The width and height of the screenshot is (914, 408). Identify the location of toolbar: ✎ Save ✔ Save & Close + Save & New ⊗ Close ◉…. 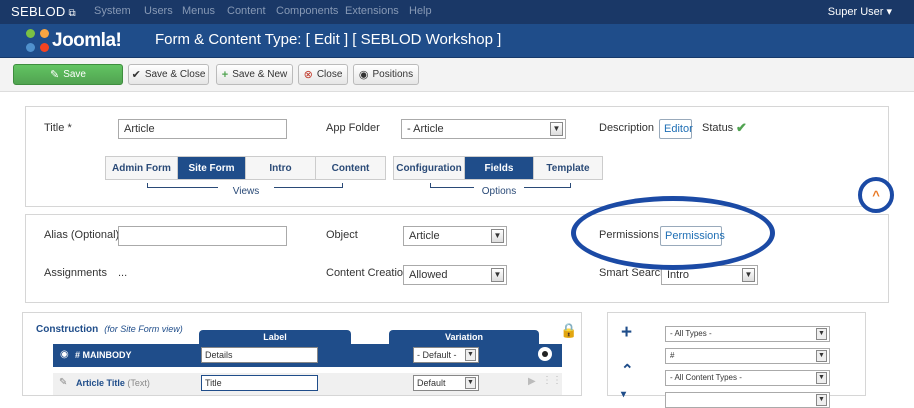
(457, 75).